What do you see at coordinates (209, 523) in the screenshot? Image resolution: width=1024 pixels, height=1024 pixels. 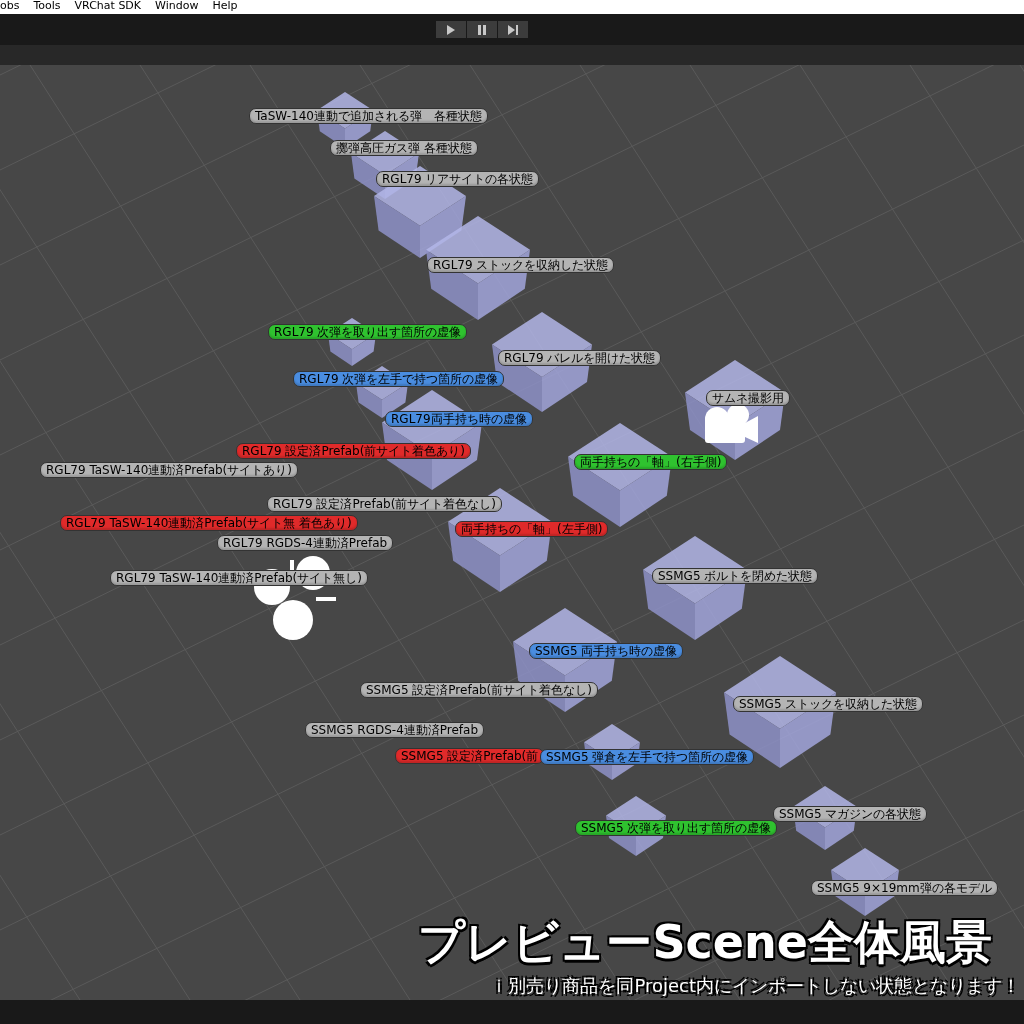 I see `object-label: RGL79 TaSW-140連動済Prefab(サイト無 着色あり)` at bounding box center [209, 523].